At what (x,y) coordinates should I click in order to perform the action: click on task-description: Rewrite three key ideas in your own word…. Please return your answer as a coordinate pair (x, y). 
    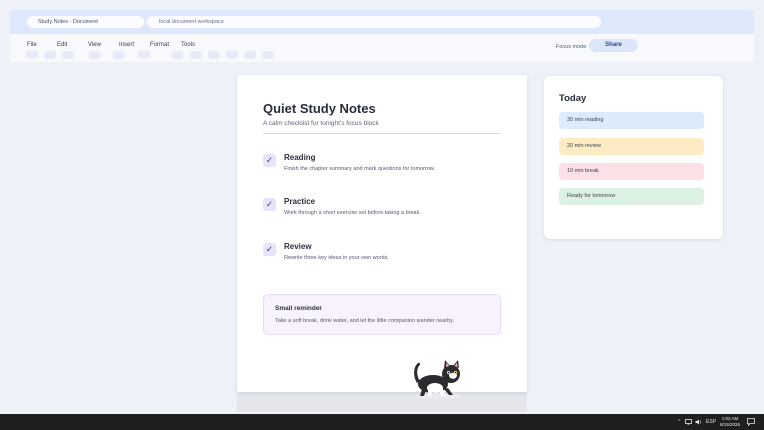
    Looking at the image, I should click on (336, 258).